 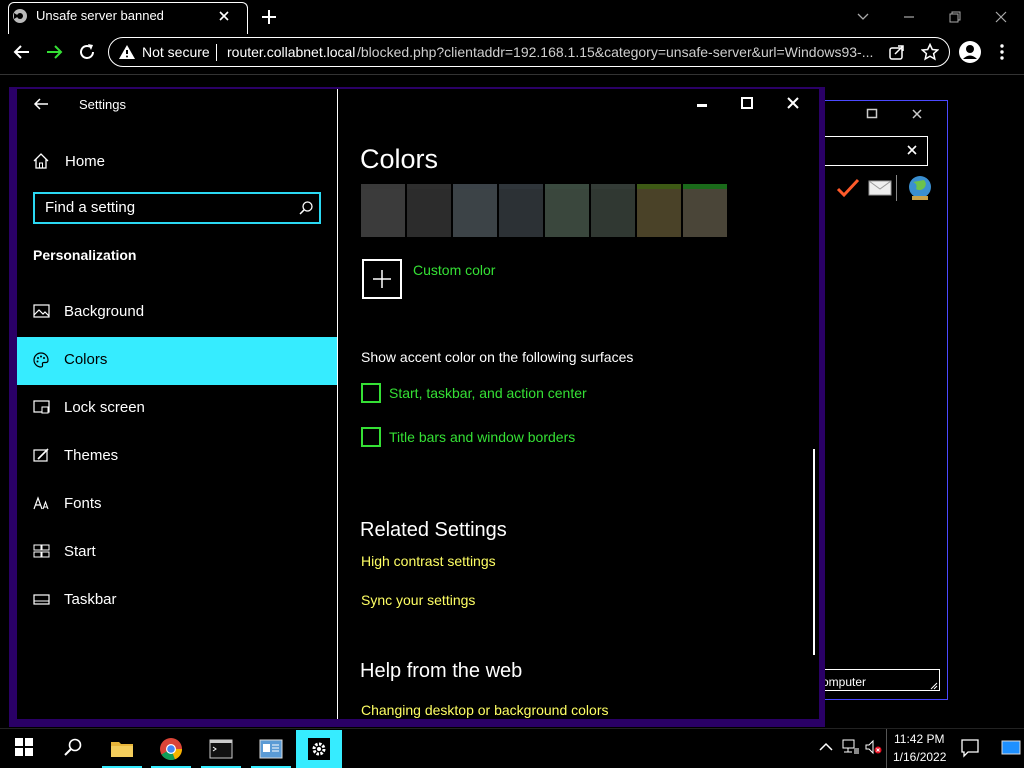 I want to click on sidebar-item-taskbar: Taskbar, so click(x=177, y=601).